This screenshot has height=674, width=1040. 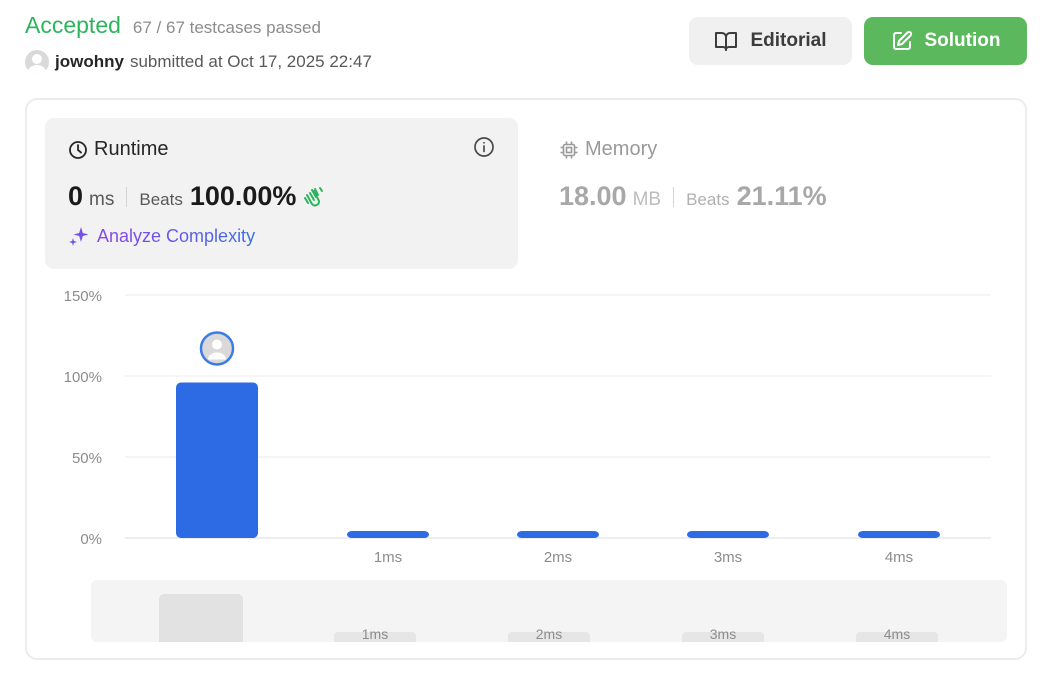 What do you see at coordinates (79, 236) in the screenshot?
I see `sparkle-icon` at bounding box center [79, 236].